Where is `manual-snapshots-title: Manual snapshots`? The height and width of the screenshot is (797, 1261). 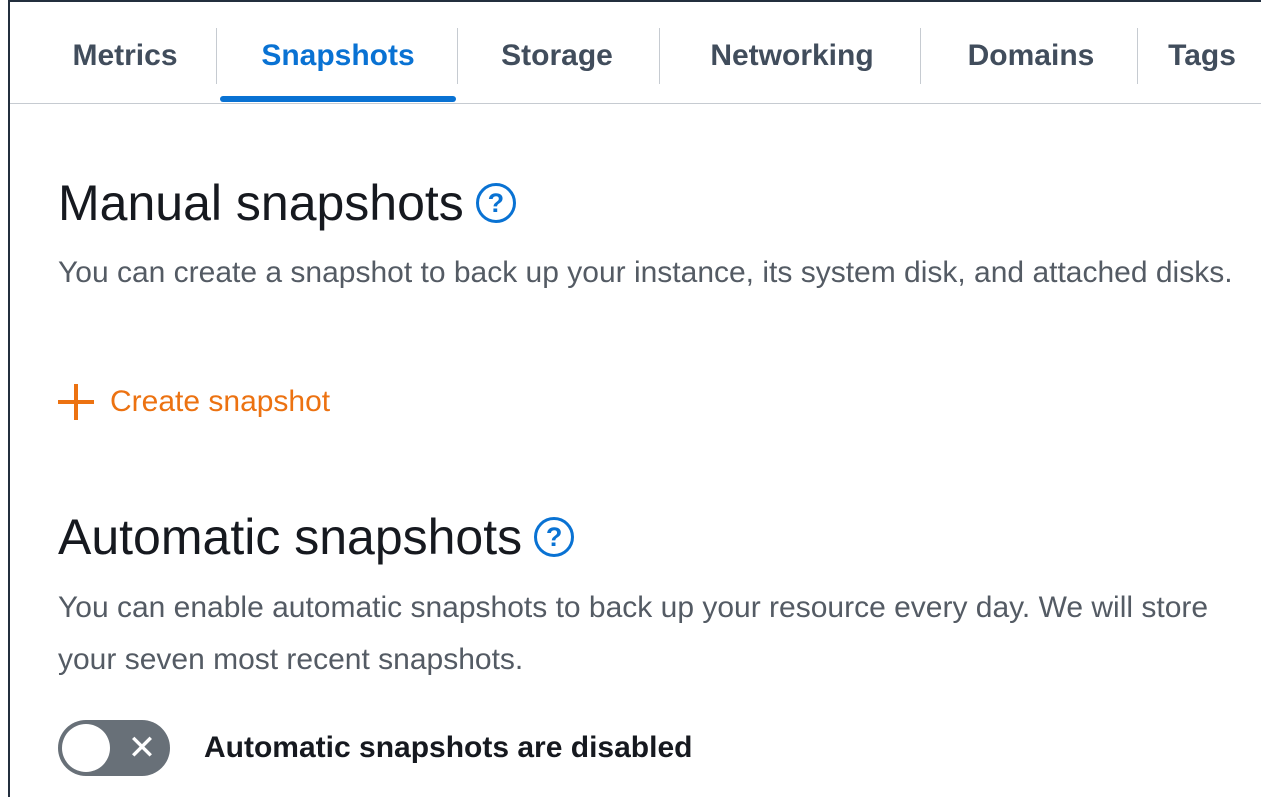 manual-snapshots-title: Manual snapshots is located at coordinates (261, 203).